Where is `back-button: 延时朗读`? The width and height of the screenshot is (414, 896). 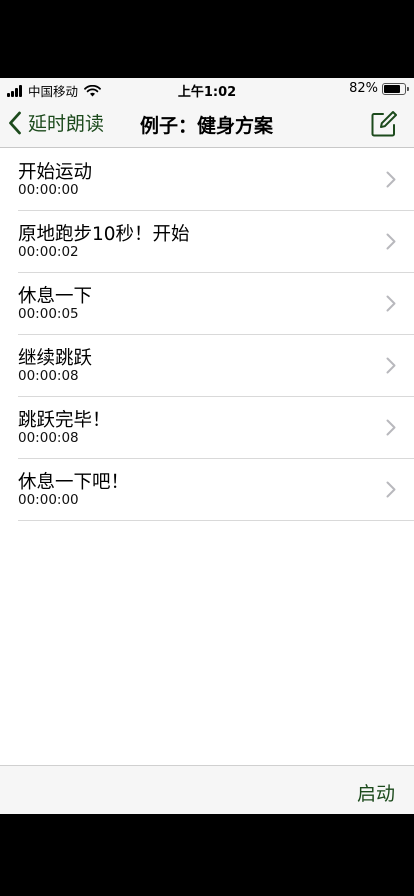
back-button: 延时朗读 is located at coordinates (56, 122).